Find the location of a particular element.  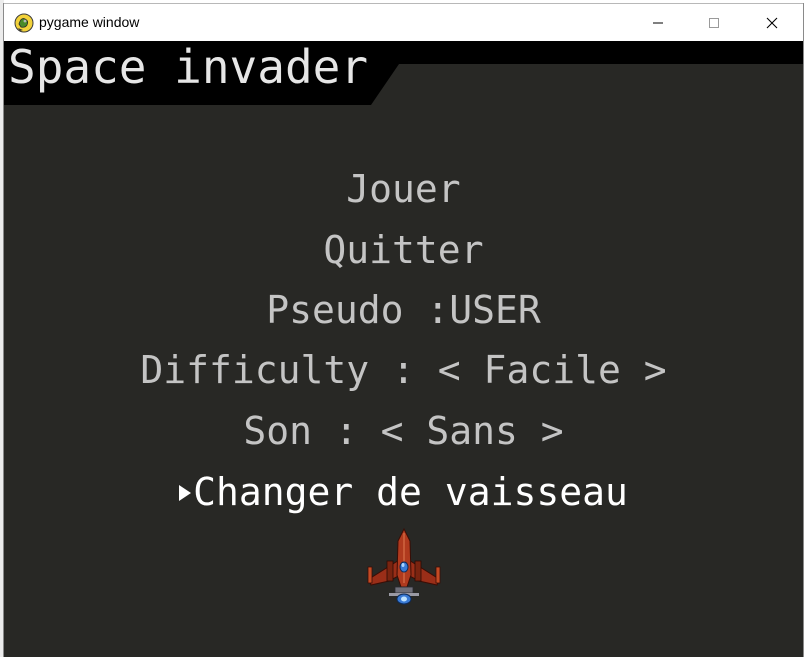

minimize-icon is located at coordinates (658, 23).